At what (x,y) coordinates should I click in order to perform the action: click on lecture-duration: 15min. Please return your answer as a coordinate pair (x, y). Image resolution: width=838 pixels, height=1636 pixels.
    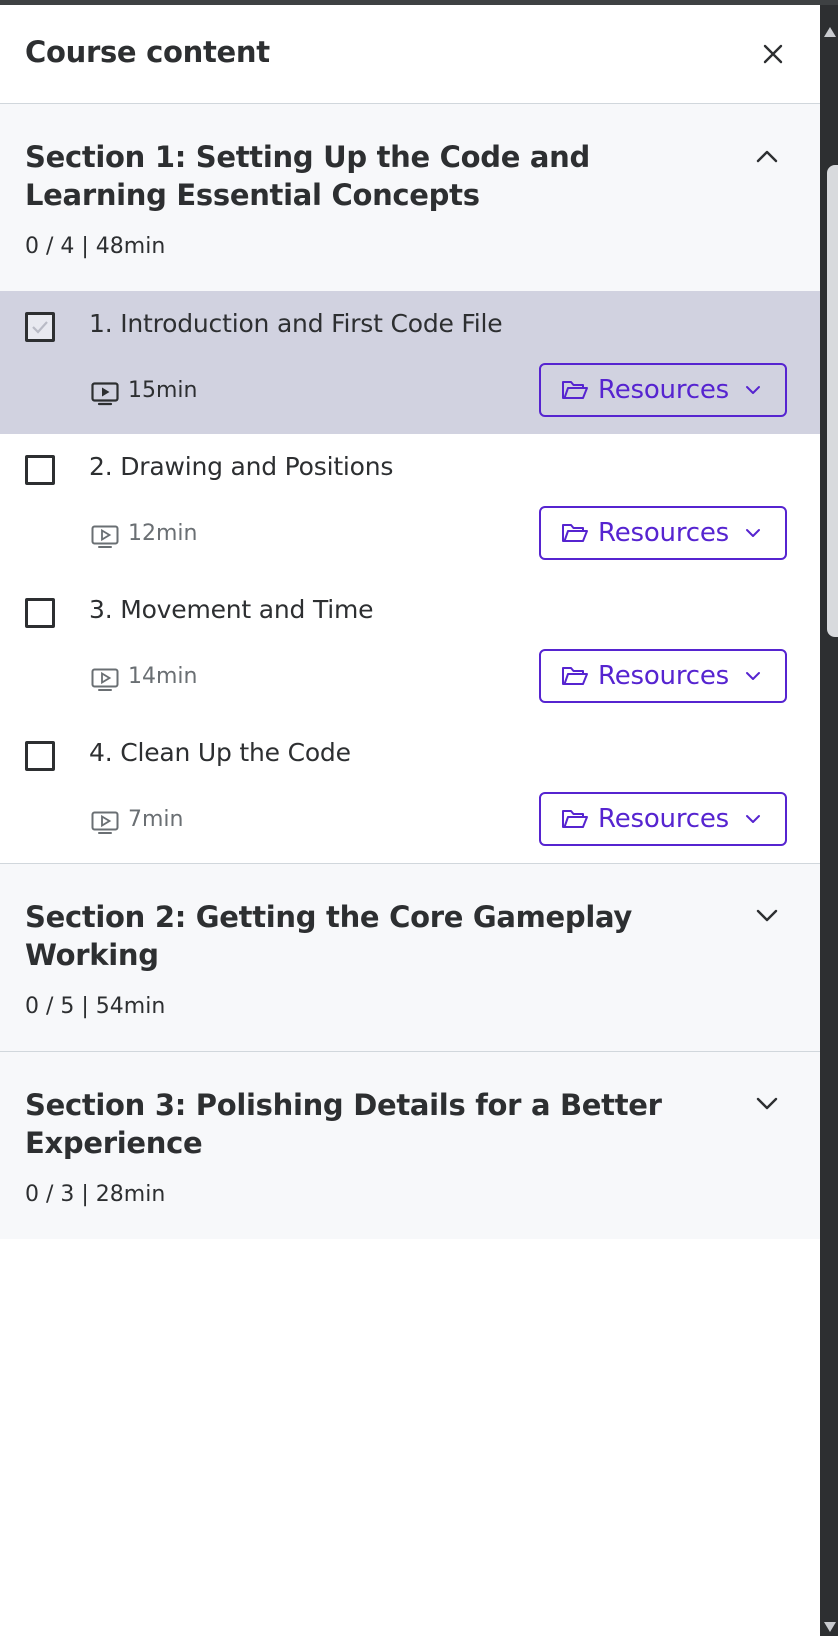
    Looking at the image, I should click on (163, 390).